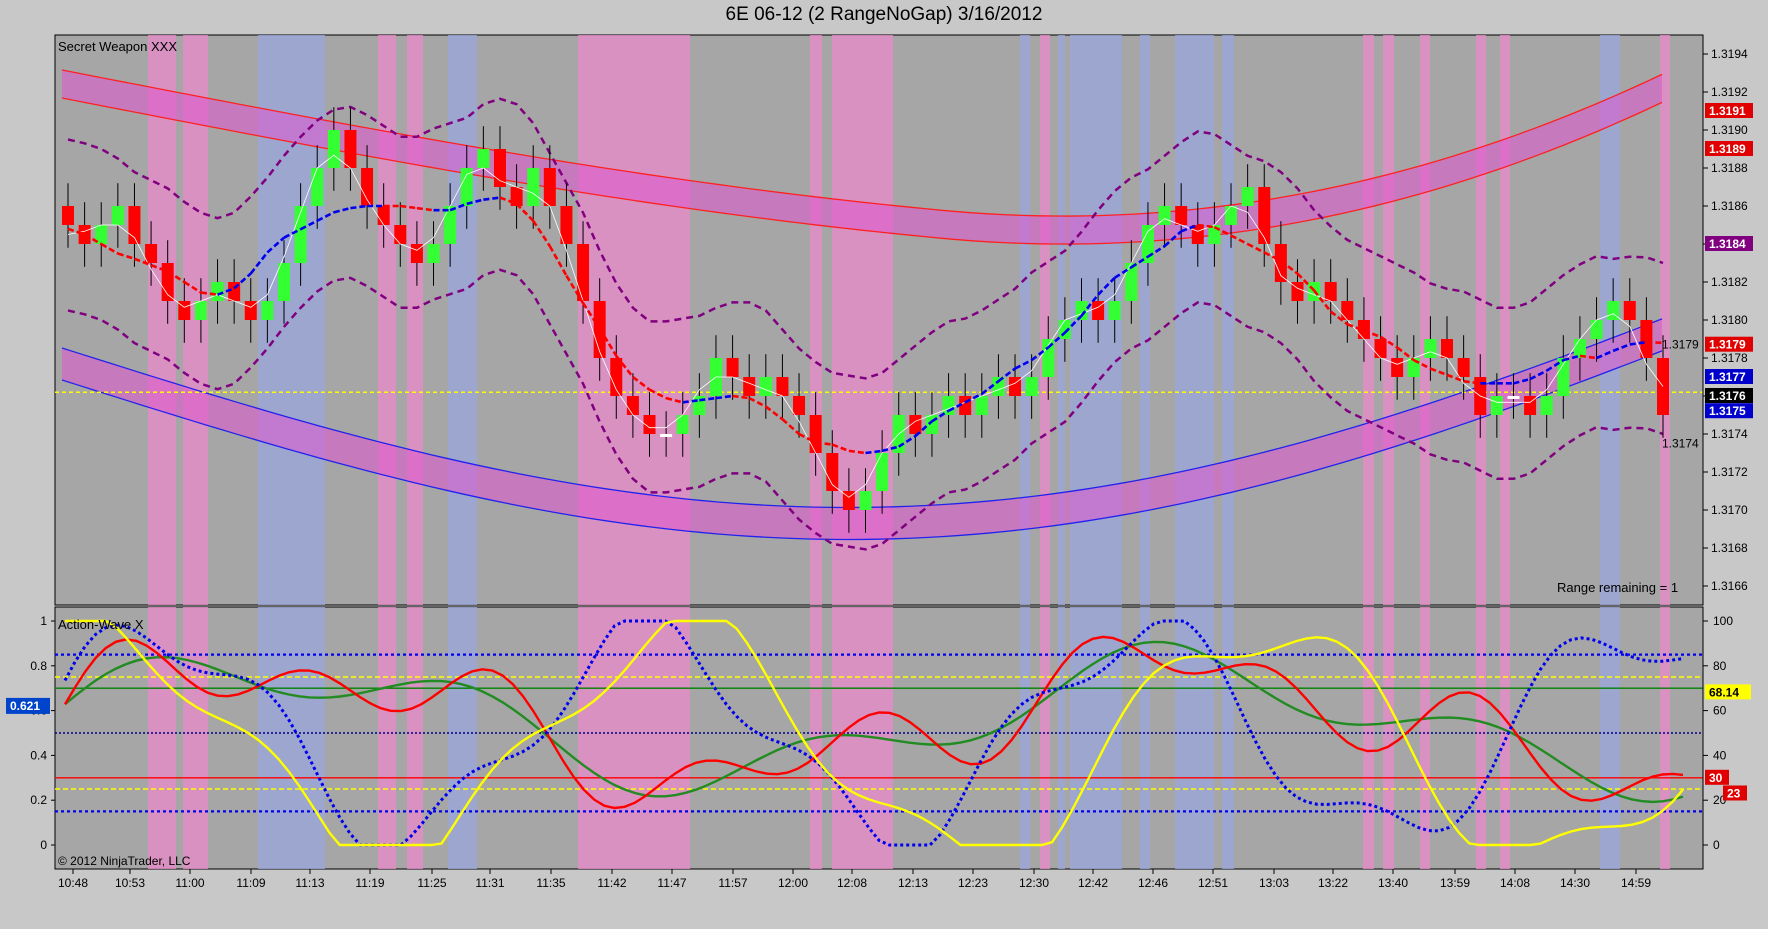  Describe the element at coordinates (1729, 472) in the screenshot. I see `price-tick-label: 1.3172` at that location.